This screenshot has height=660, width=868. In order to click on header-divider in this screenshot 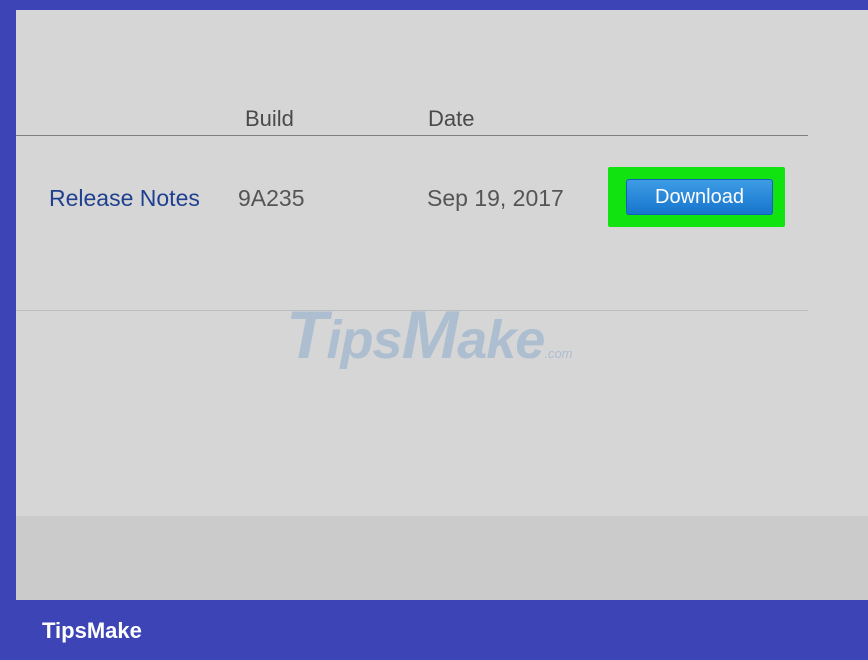, I will do `click(412, 135)`.